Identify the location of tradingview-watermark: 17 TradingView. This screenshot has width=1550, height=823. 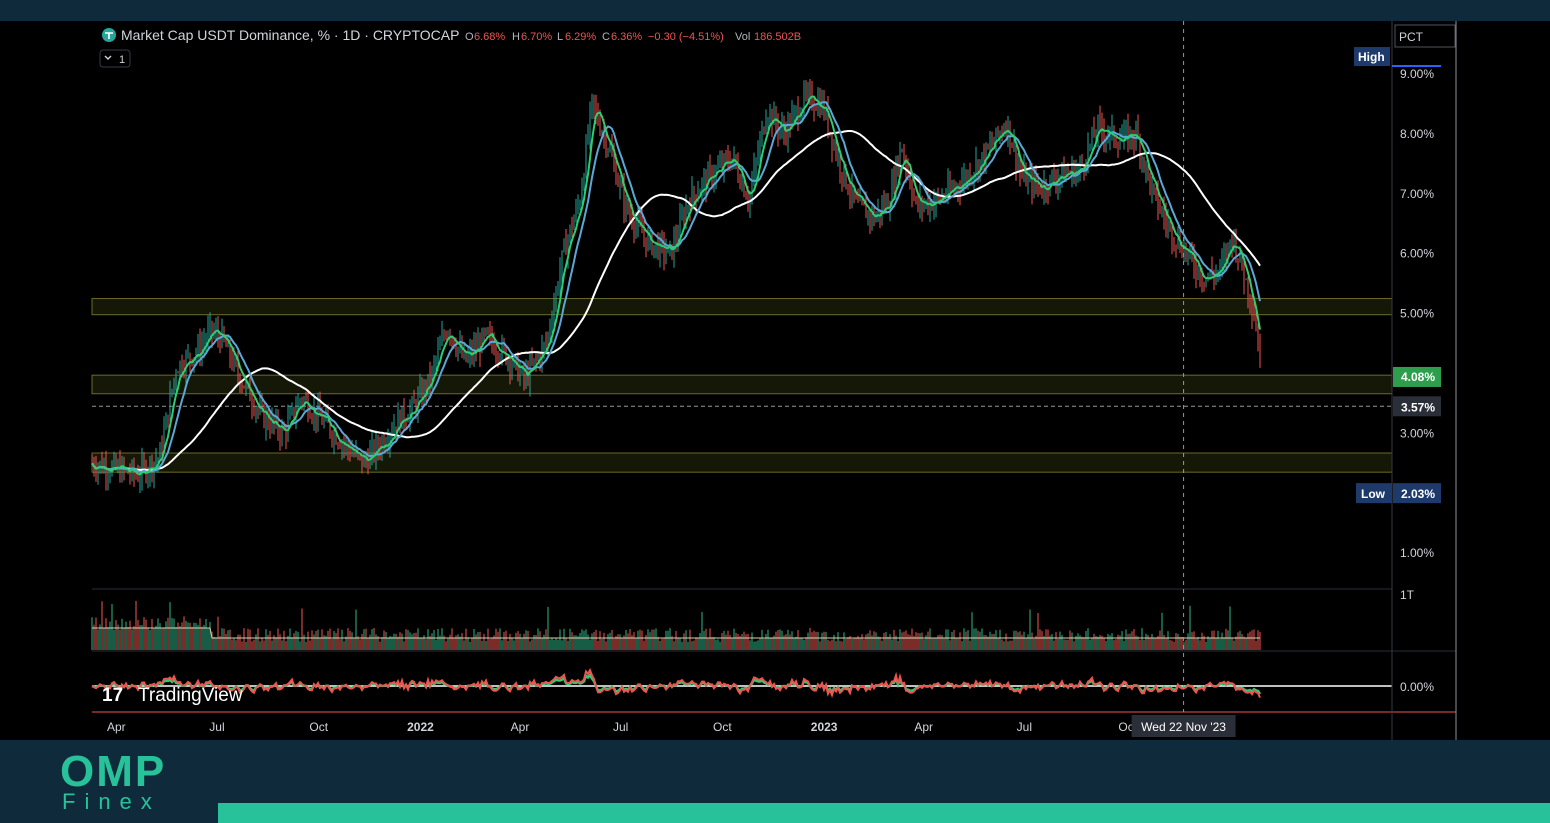
(172, 695).